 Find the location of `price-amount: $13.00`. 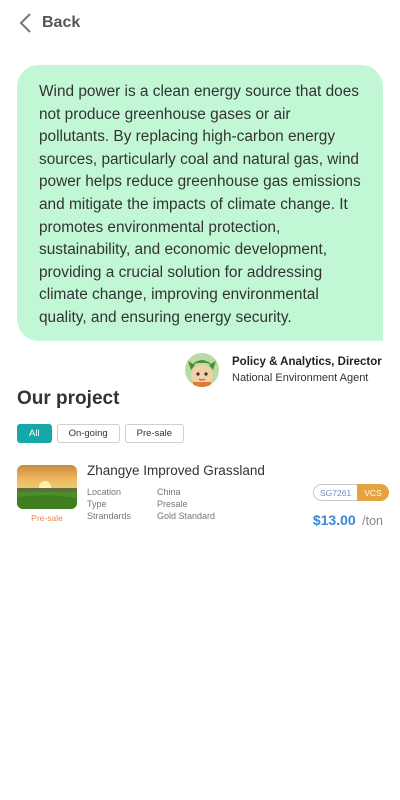

price-amount: $13.00 is located at coordinates (334, 520).